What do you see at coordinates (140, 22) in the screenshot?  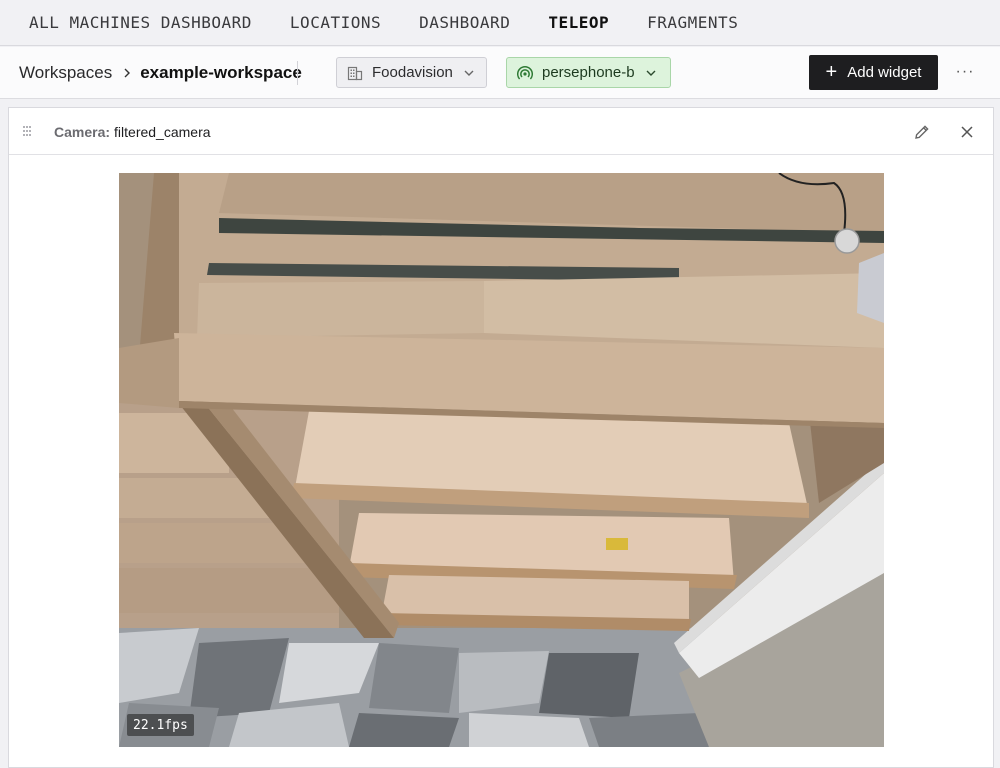 I see `nav-all-machines-dashboard: ALL MACHINES DASHBOARD` at bounding box center [140, 22].